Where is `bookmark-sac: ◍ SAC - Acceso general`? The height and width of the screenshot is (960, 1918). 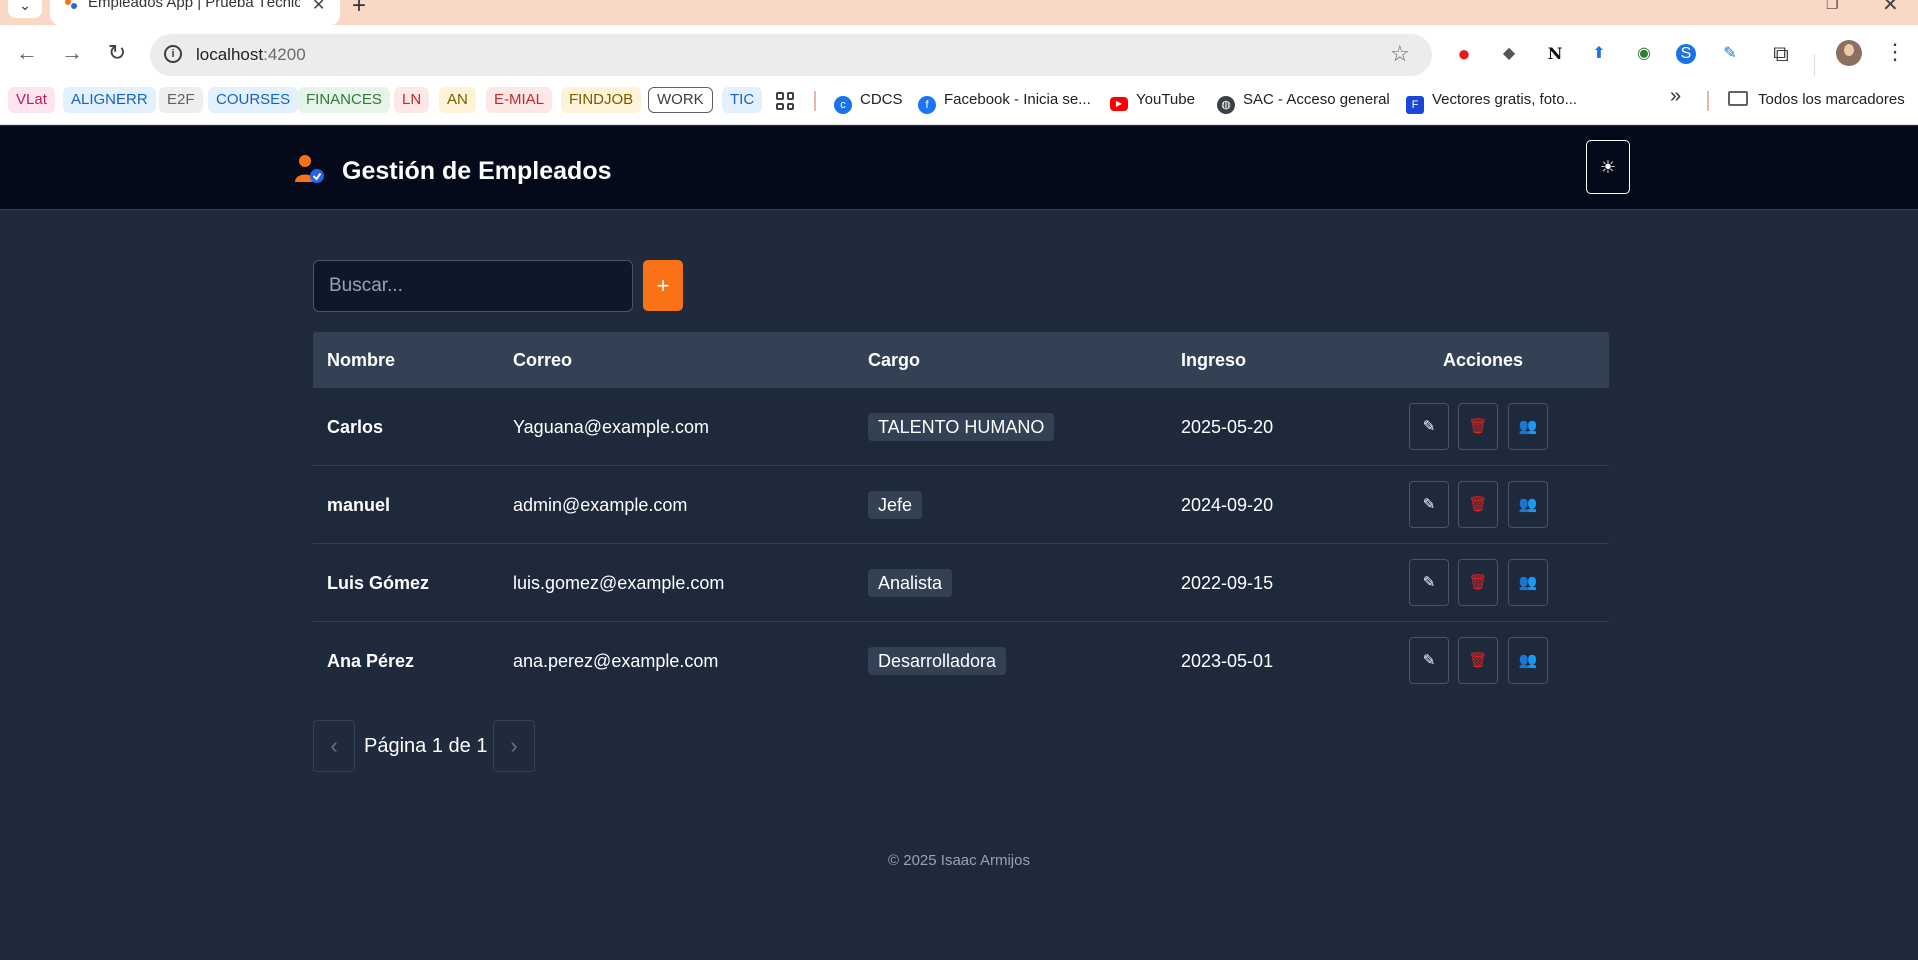 bookmark-sac: ◍ SAC - Acceso general is located at coordinates (1303, 100).